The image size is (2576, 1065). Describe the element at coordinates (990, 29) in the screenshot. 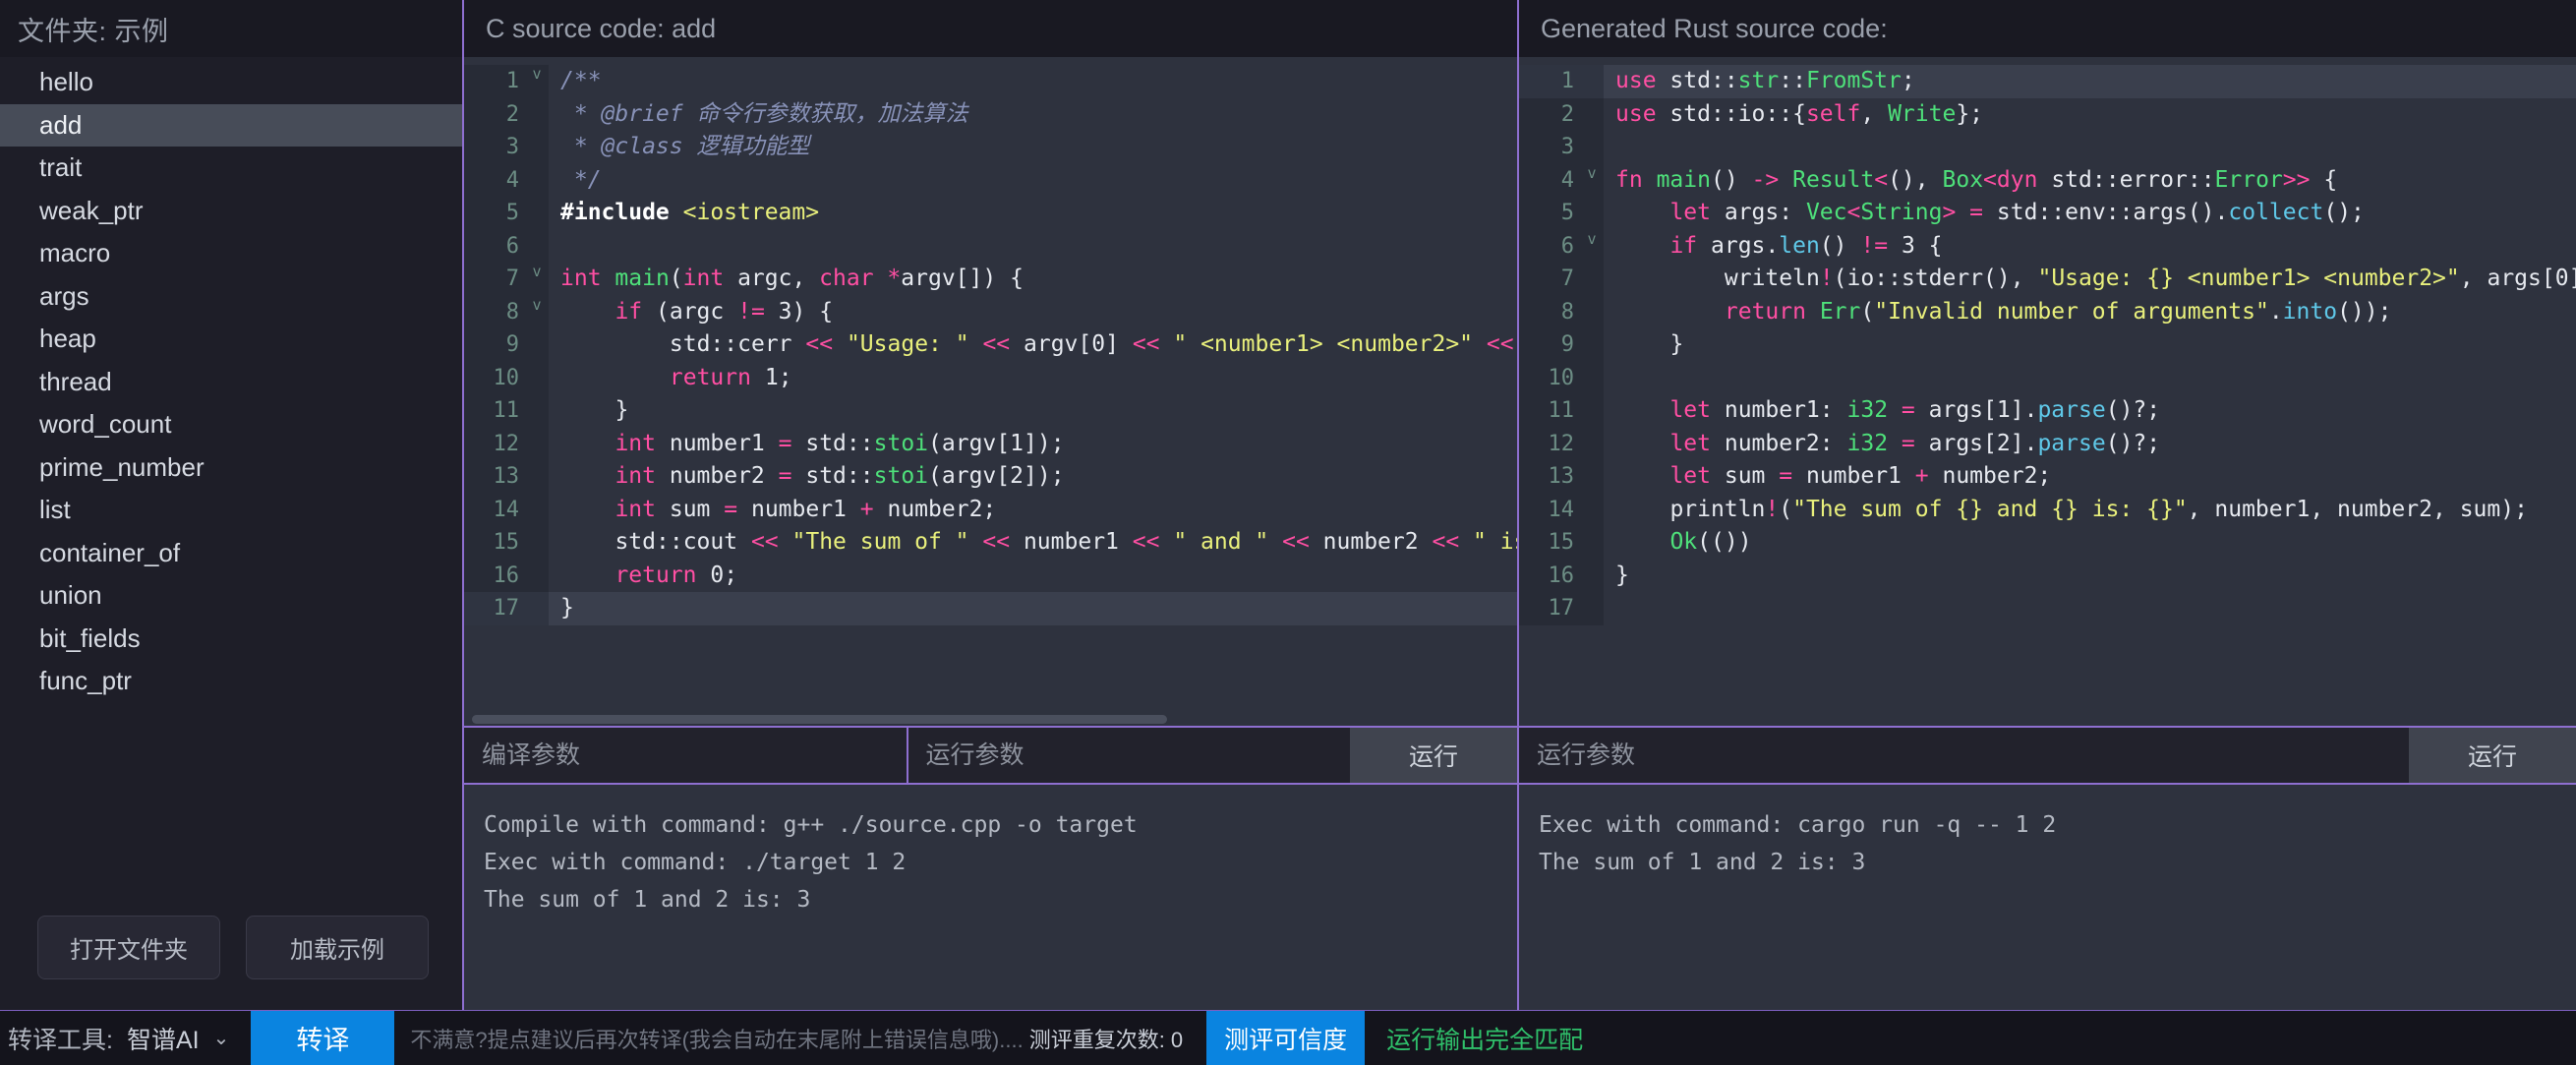

I see `c-panel-header: C source code: add` at that location.